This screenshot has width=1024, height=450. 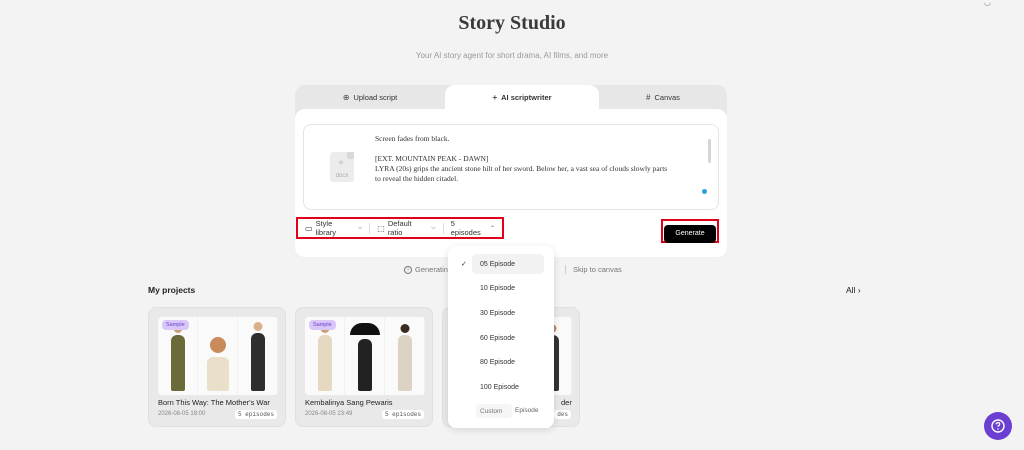 I want to click on episode-option-label: 05 Episode, so click(x=498, y=264).